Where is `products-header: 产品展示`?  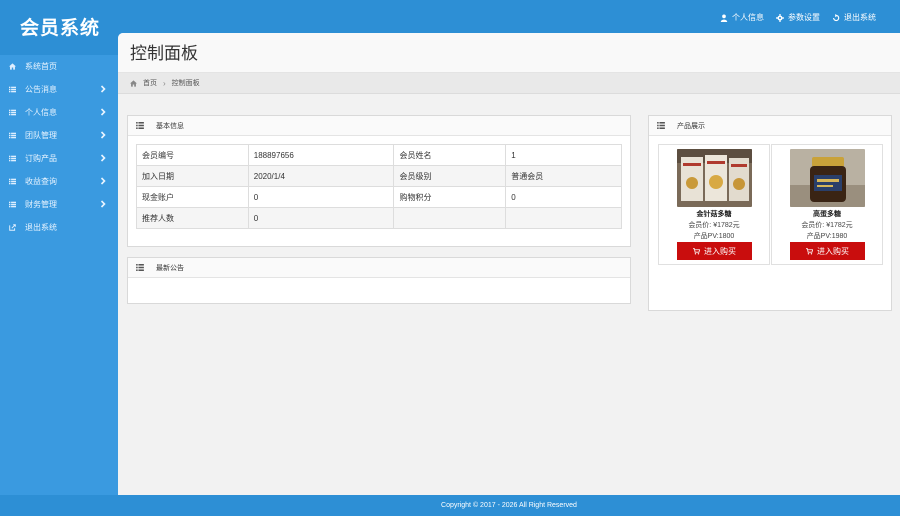
products-header: 产品展示 is located at coordinates (770, 126).